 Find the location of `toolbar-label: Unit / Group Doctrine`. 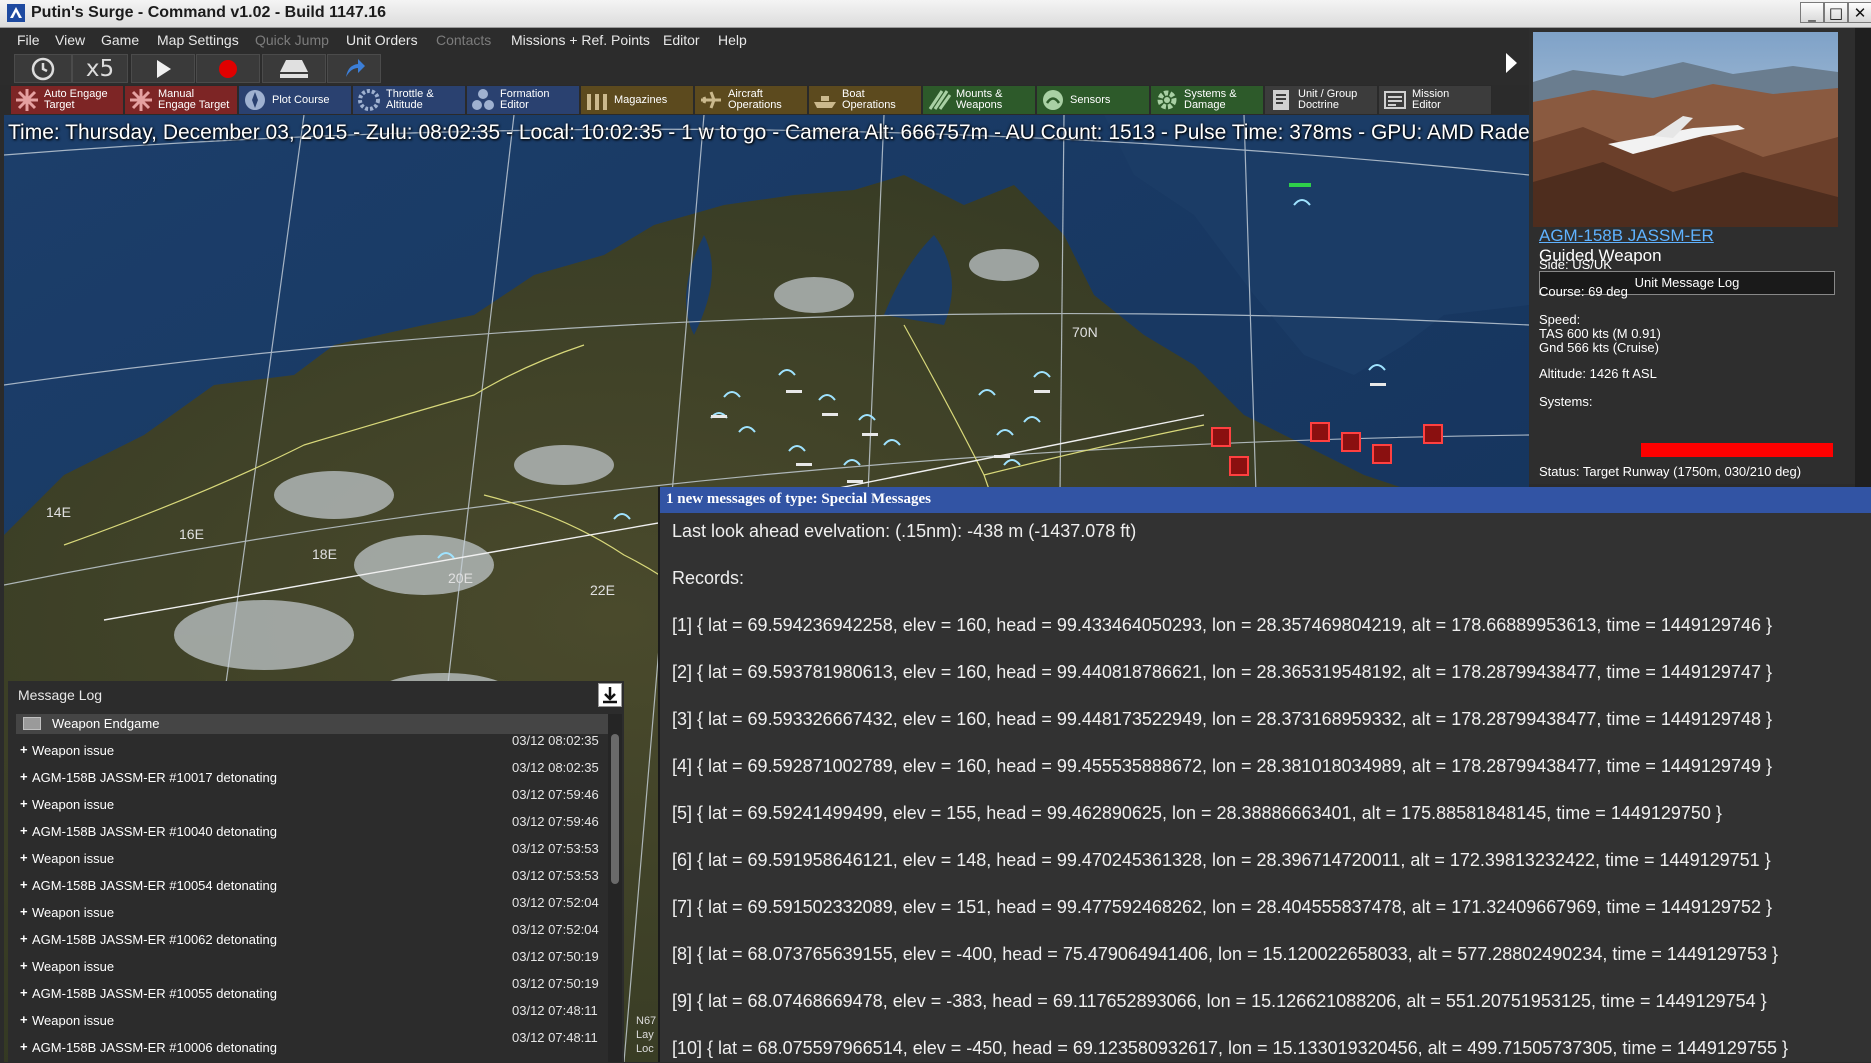

toolbar-label: Unit / Group Doctrine is located at coordinates (1328, 99).